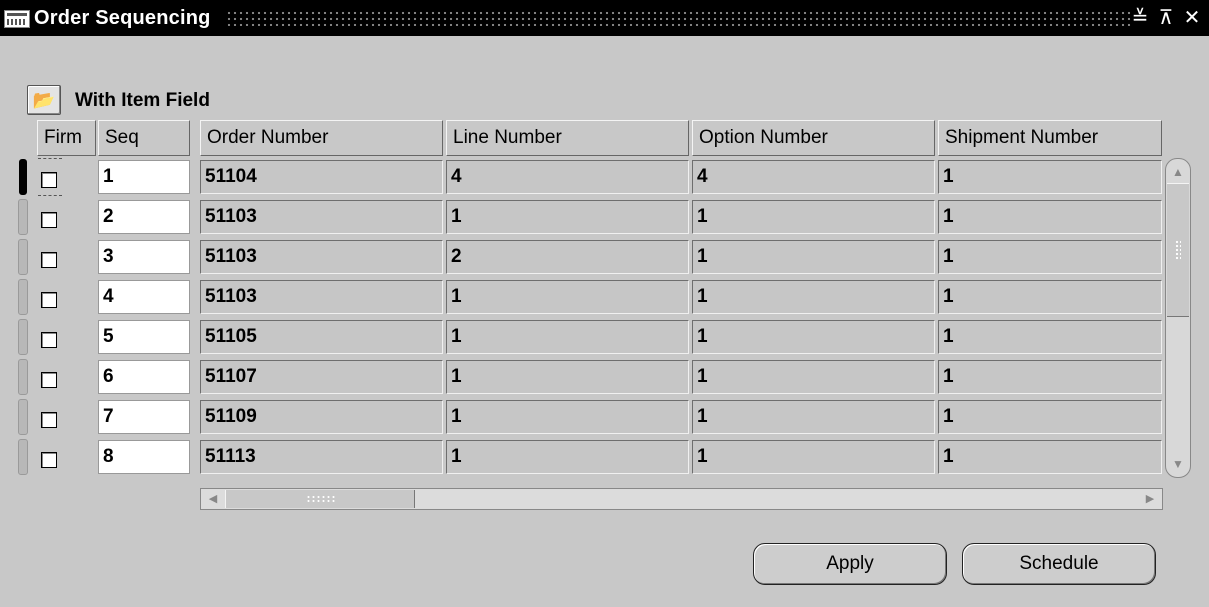 Image resolution: width=1209 pixels, height=607 pixels. Describe the element at coordinates (144, 217) in the screenshot. I see `seq-field: 2` at that location.